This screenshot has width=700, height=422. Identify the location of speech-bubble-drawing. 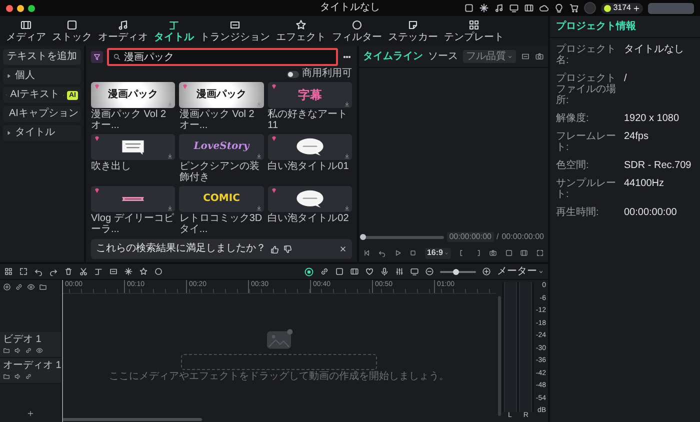
(310, 199).